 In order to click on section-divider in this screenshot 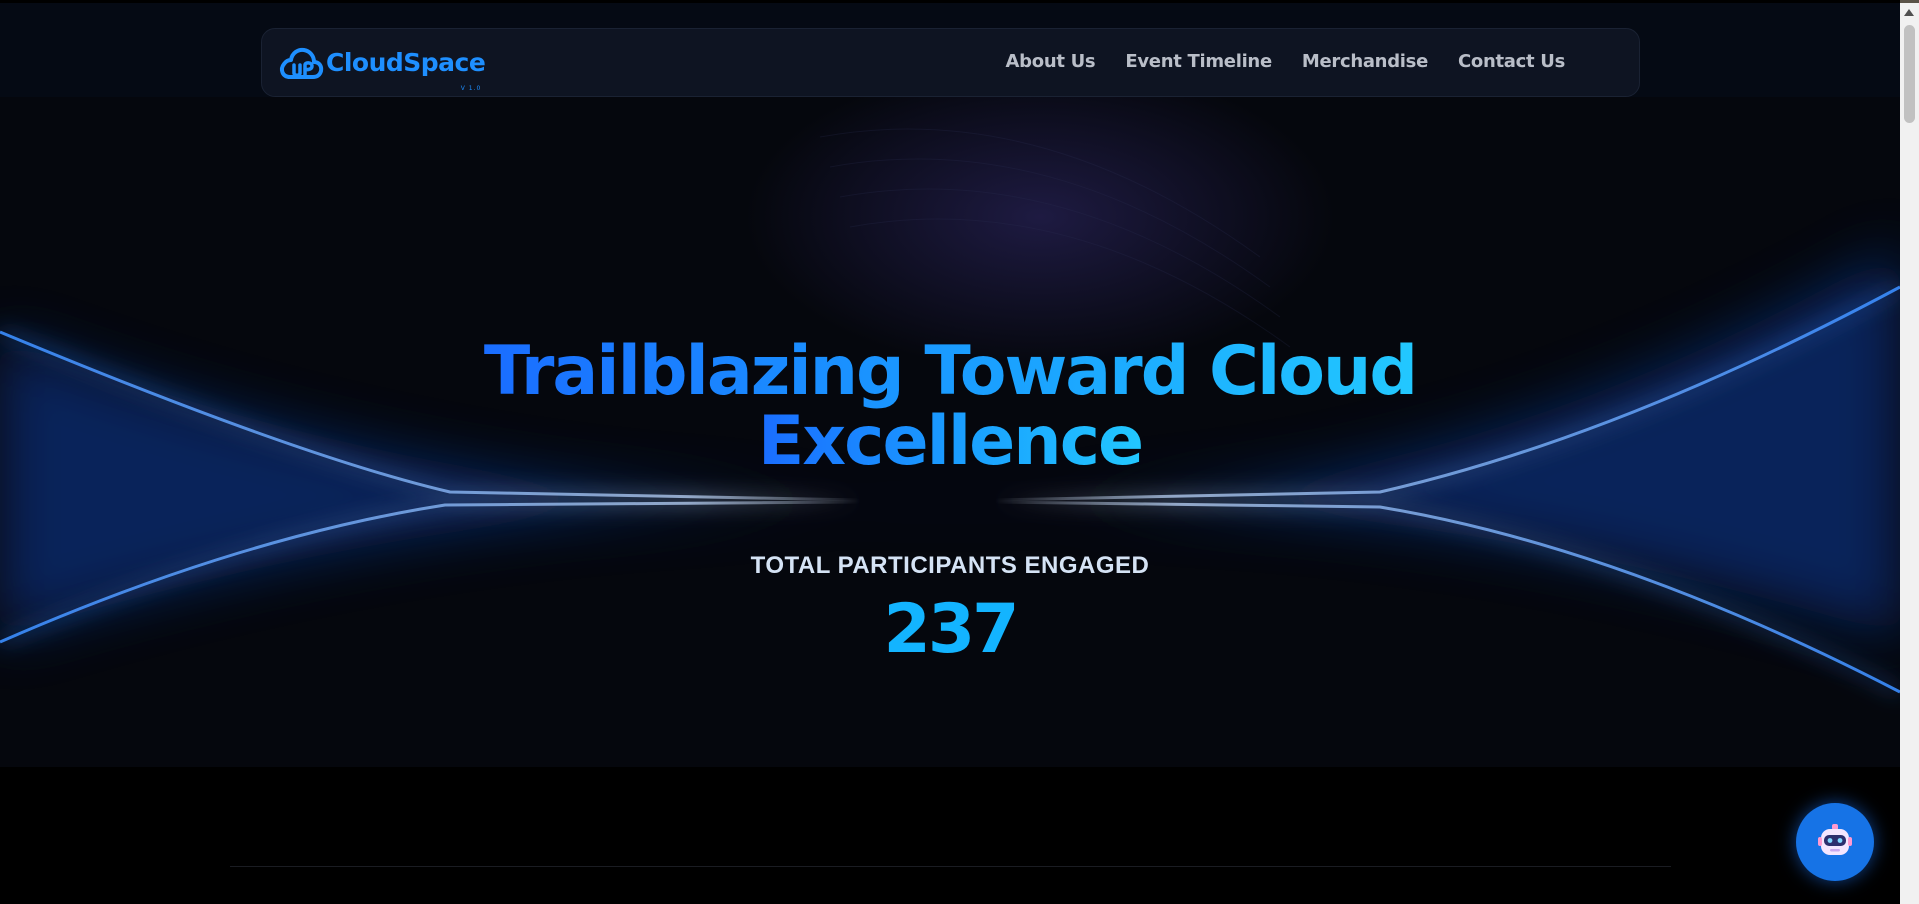, I will do `click(950, 866)`.